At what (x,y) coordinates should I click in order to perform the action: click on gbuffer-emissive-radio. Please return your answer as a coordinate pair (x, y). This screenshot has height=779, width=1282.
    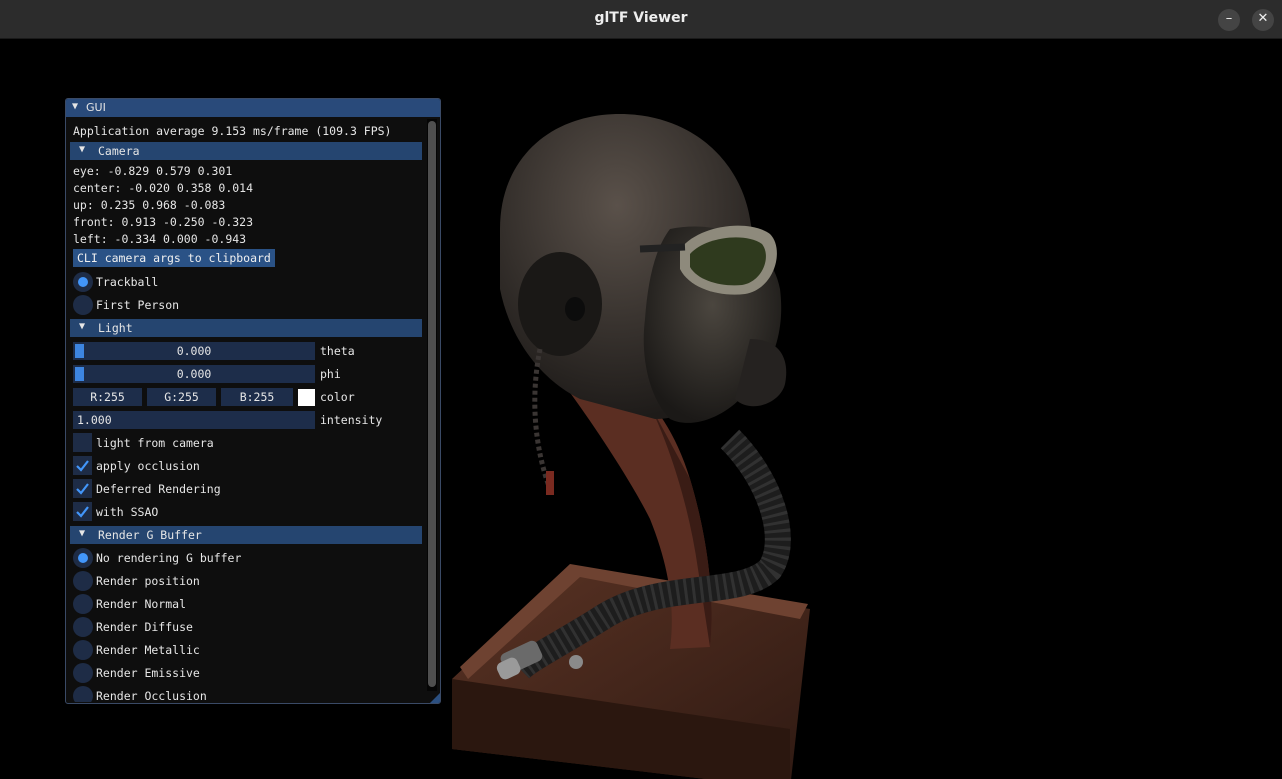
    Looking at the image, I should click on (83, 673).